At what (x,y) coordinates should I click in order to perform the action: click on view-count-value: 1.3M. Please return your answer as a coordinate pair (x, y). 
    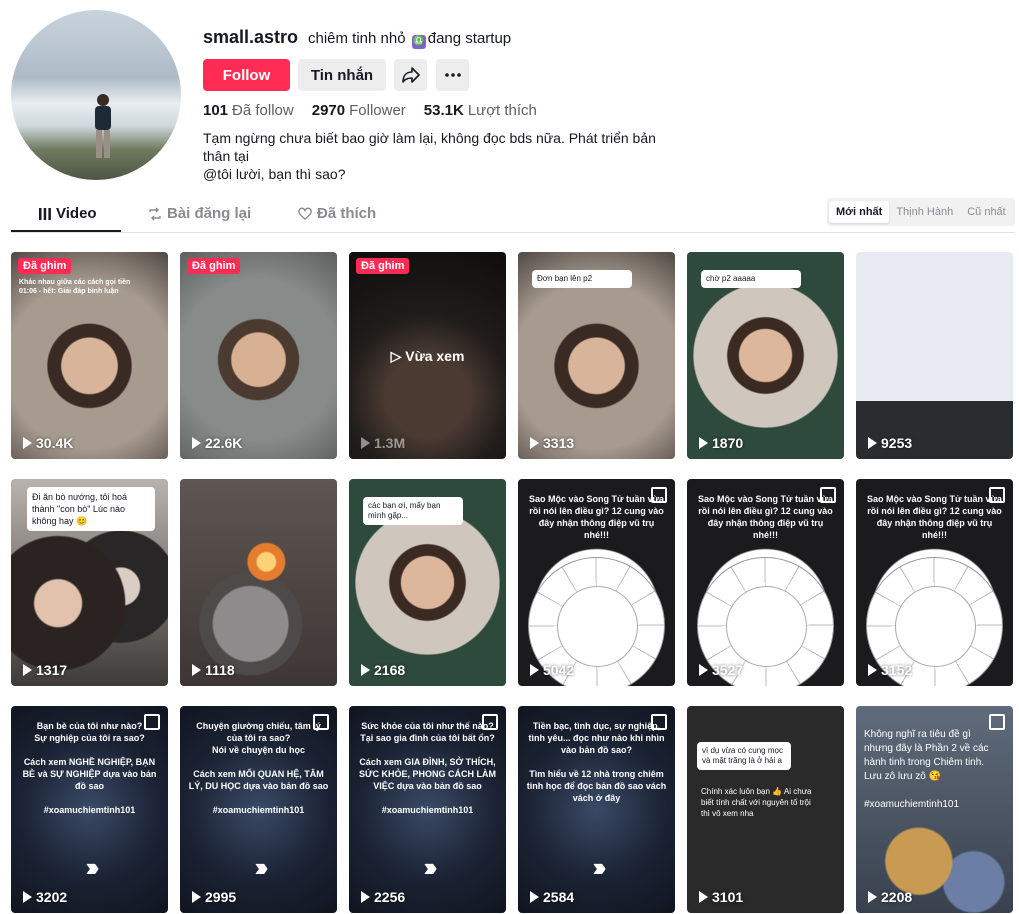
    Looking at the image, I should click on (390, 443).